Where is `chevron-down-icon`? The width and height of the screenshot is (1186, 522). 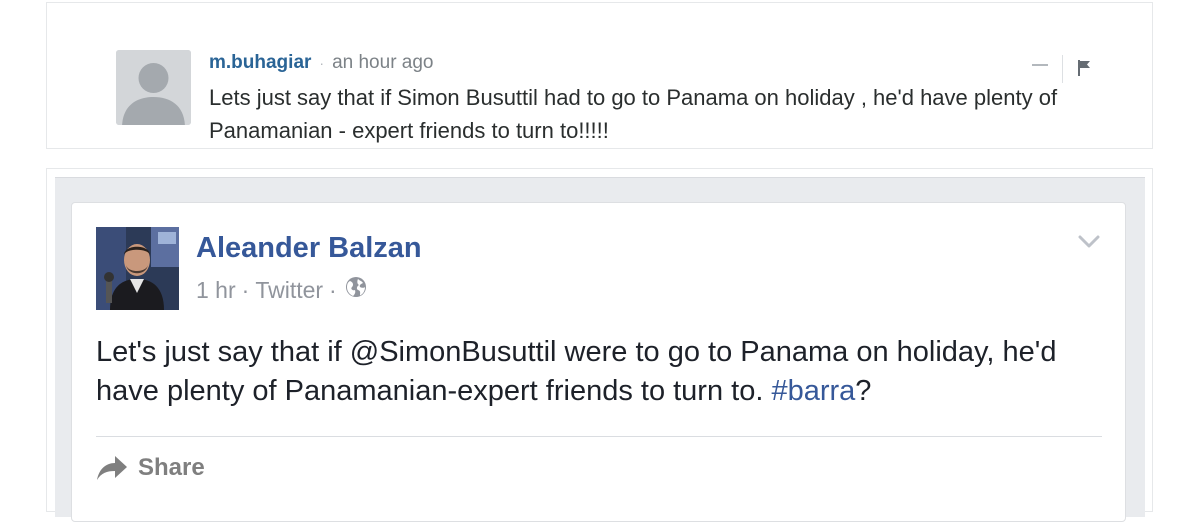
chevron-down-icon is located at coordinates (1089, 244).